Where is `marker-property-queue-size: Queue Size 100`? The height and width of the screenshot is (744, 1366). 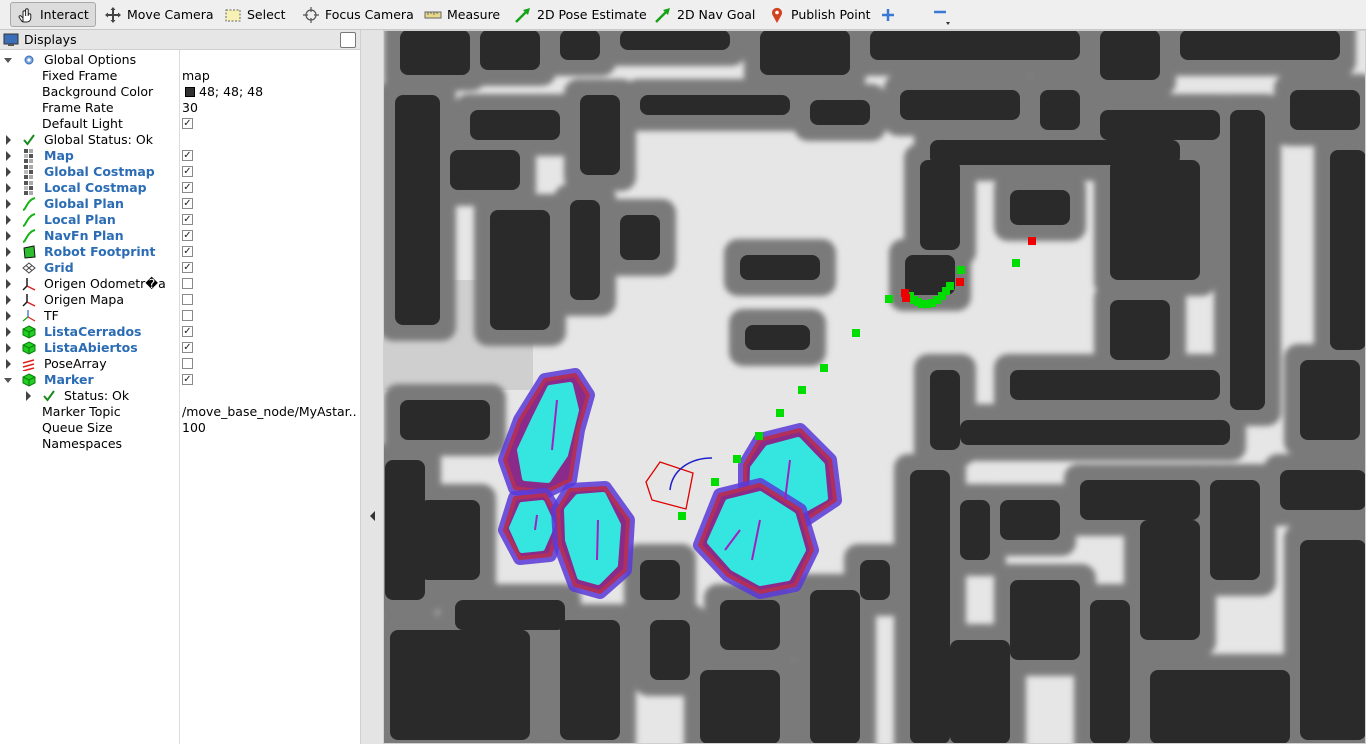
marker-property-queue-size: Queue Size 100 is located at coordinates (180, 428).